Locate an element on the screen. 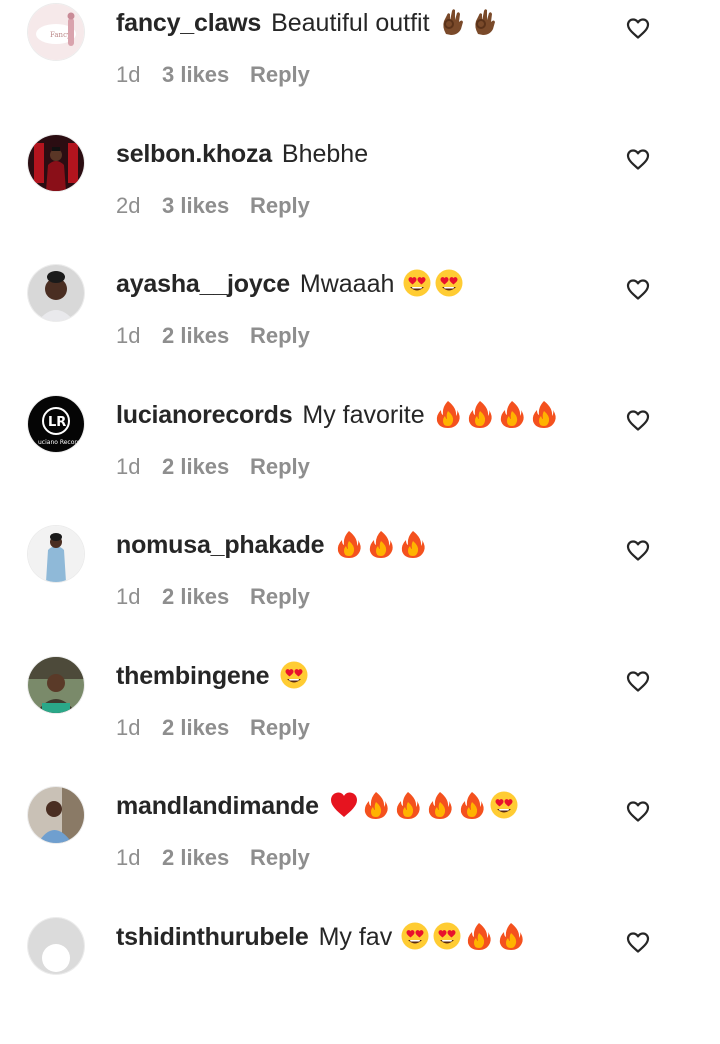 The height and width of the screenshot is (1044, 720). comment-meta: 1d 3 likes Reply is located at coordinates (213, 75).